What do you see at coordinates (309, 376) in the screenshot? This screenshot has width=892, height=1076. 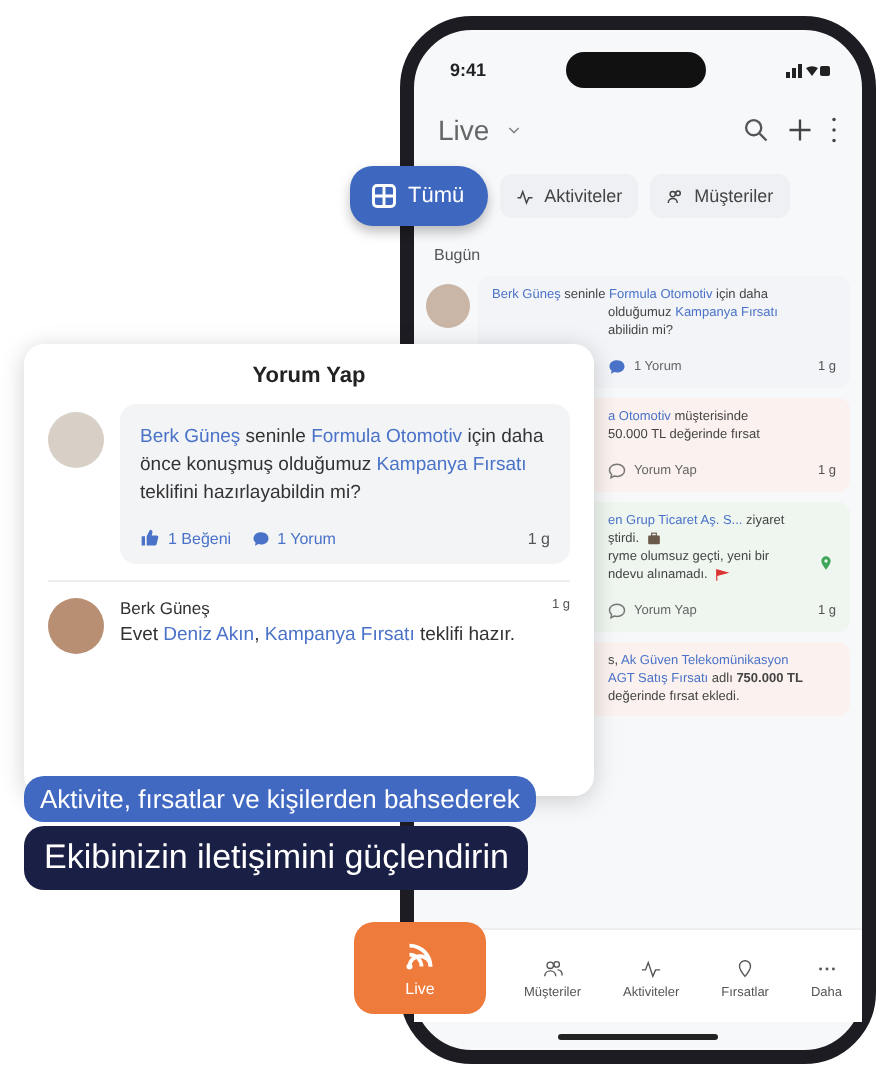 I see `card-title: Yorum Yap` at bounding box center [309, 376].